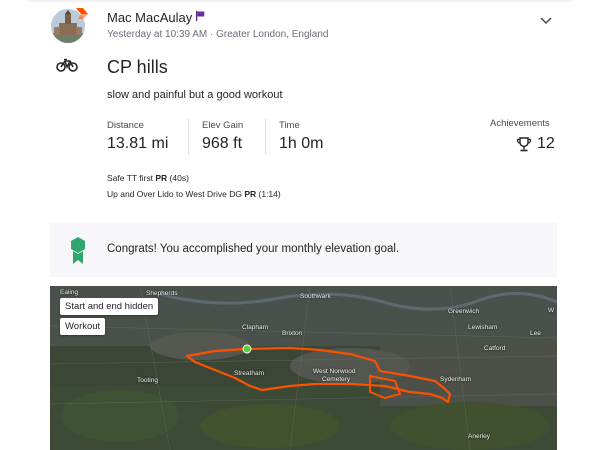 This screenshot has width=600, height=450. I want to click on map-place-label: Lee, so click(535, 333).